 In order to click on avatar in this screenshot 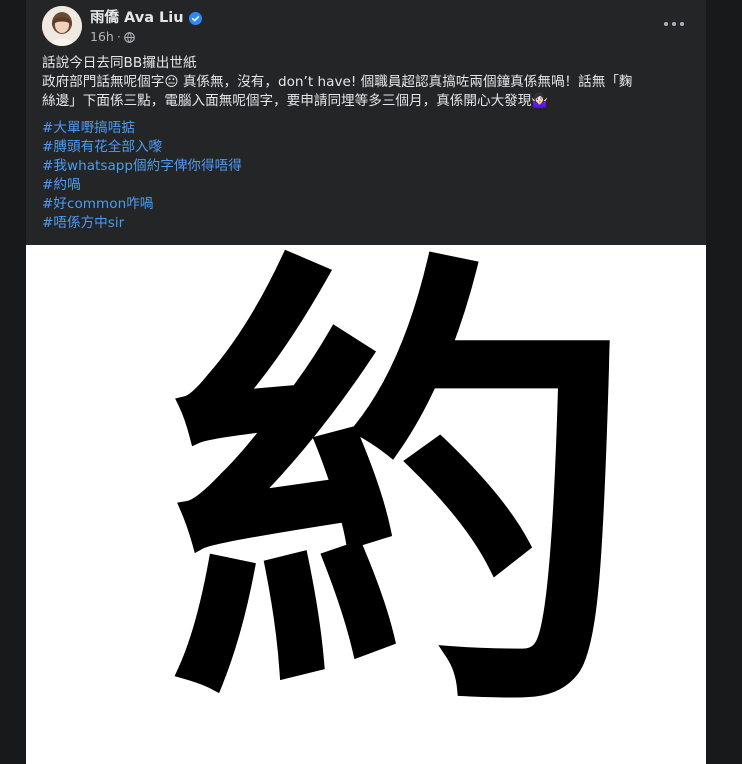, I will do `click(62, 26)`.